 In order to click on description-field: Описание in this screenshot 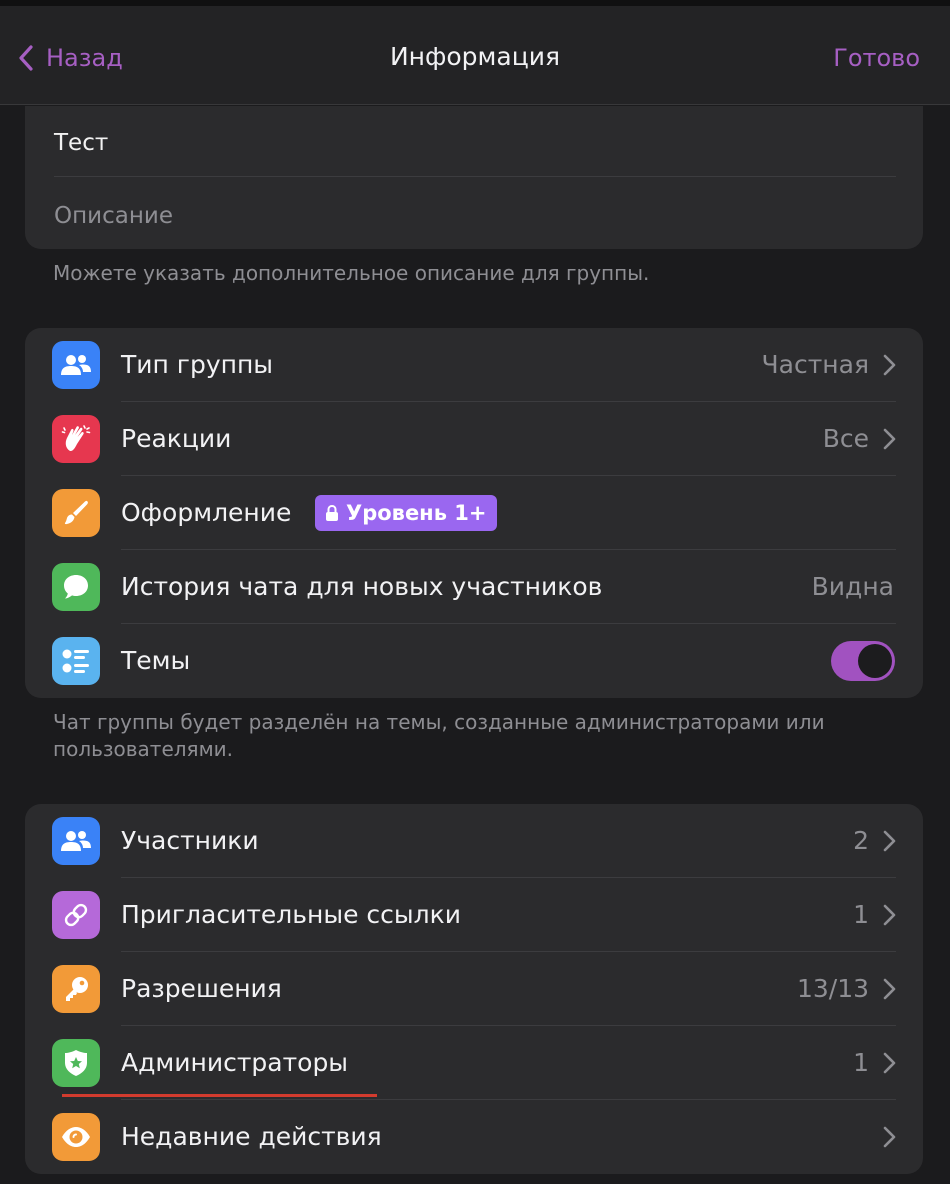, I will do `click(113, 216)`.